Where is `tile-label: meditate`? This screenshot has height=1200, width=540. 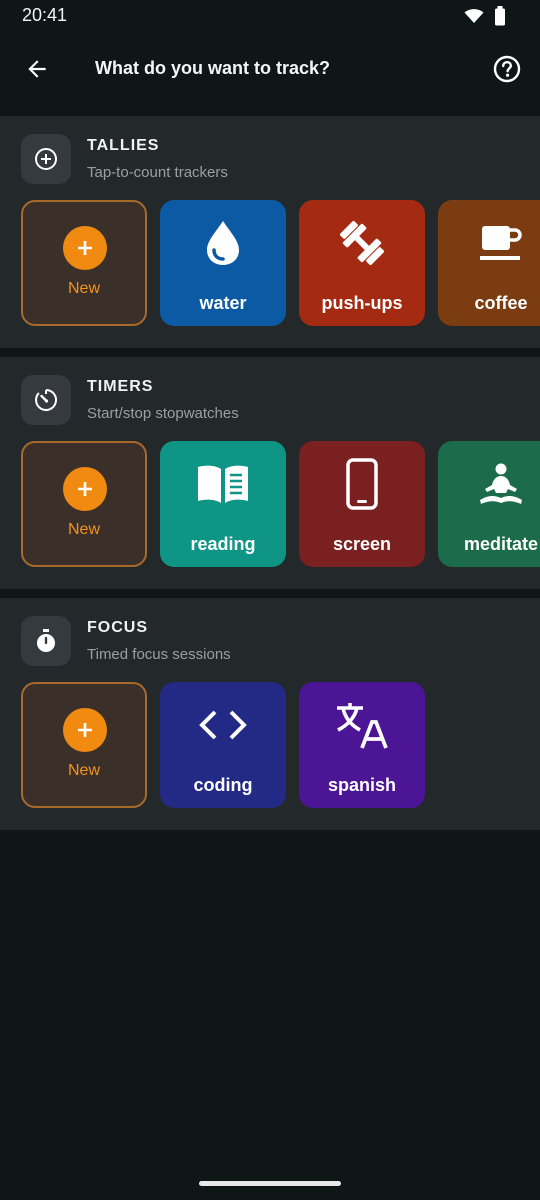 tile-label: meditate is located at coordinates (501, 544).